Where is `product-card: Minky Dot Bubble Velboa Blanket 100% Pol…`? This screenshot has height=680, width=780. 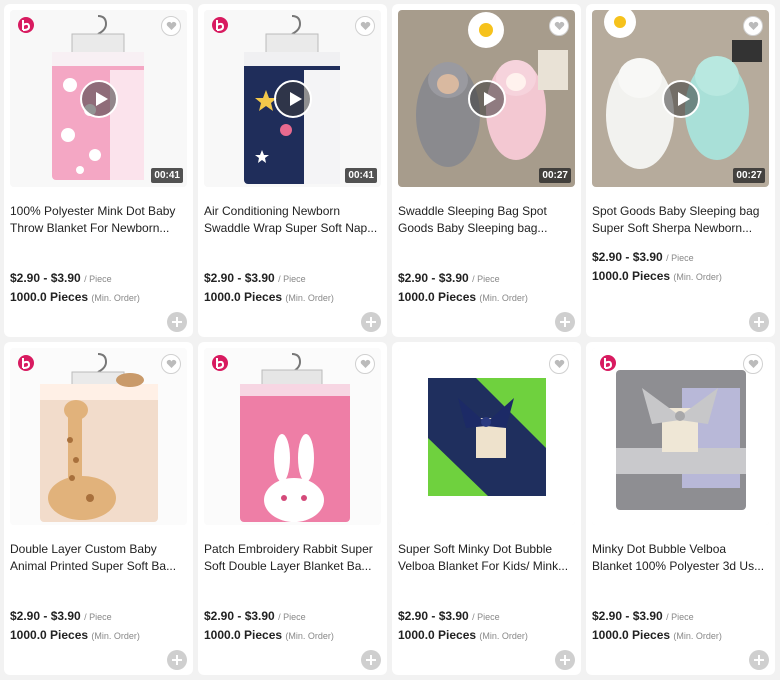
product-card: Minky Dot Bubble Velboa Blanket 100% Pol… is located at coordinates (680, 508).